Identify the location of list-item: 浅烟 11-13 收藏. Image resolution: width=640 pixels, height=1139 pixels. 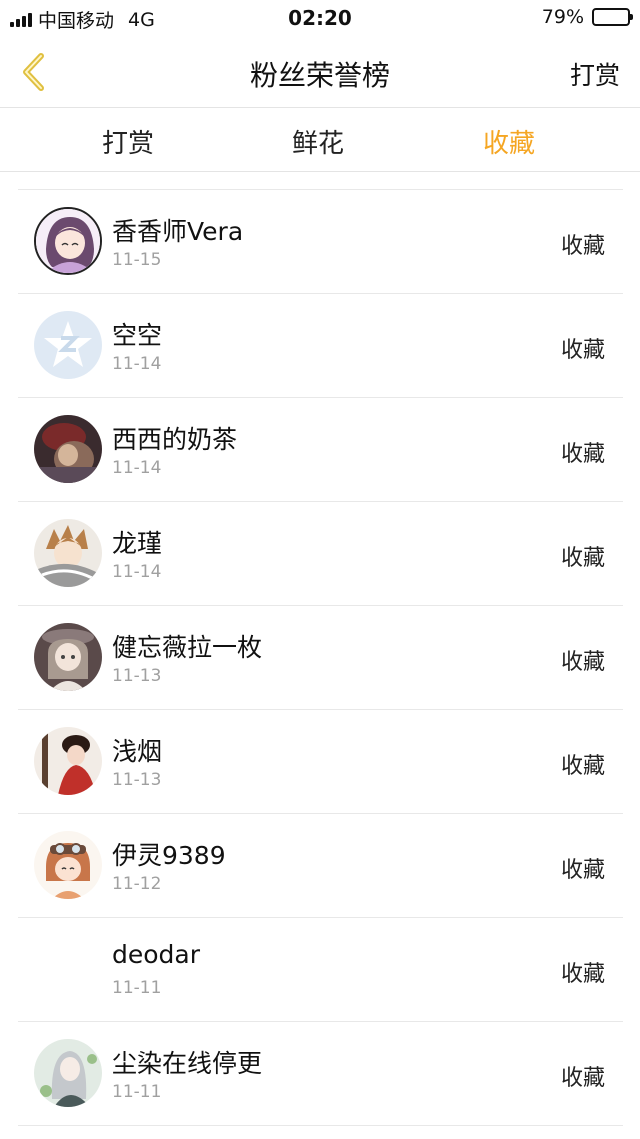
(320, 762).